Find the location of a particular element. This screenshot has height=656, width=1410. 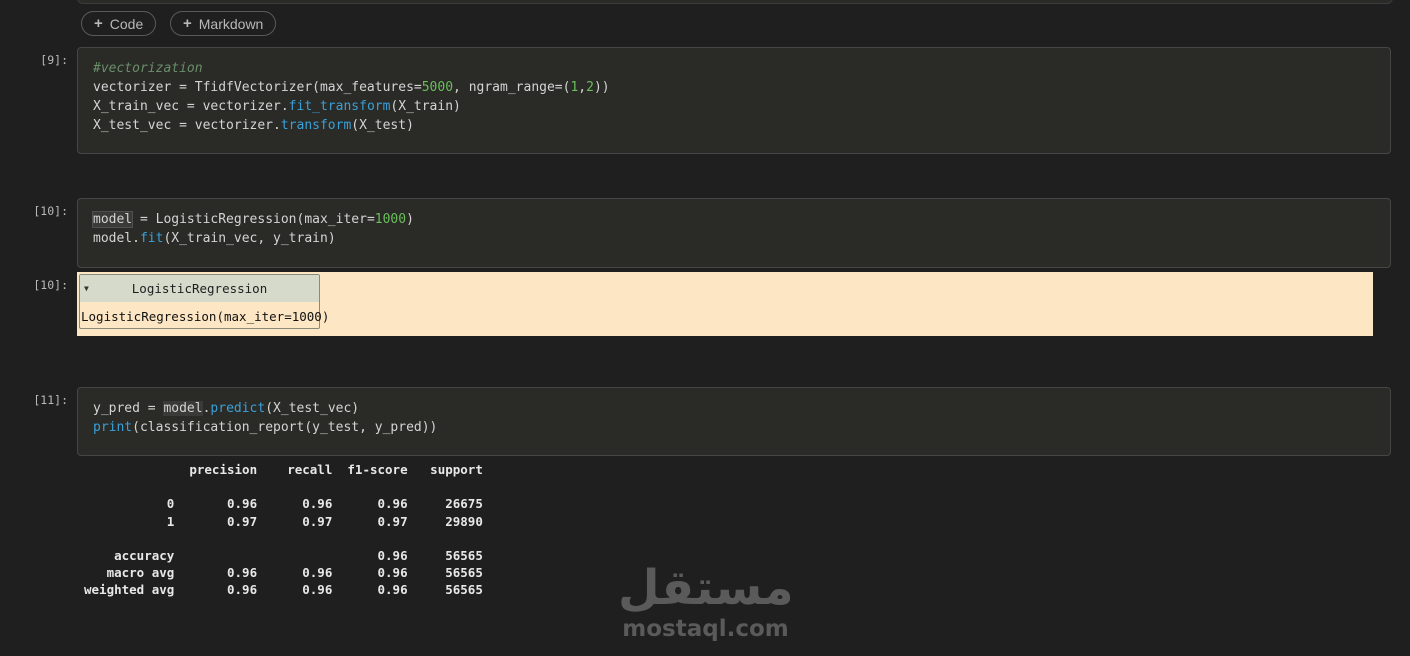

add-code-cell-button: + Code is located at coordinates (119, 23).